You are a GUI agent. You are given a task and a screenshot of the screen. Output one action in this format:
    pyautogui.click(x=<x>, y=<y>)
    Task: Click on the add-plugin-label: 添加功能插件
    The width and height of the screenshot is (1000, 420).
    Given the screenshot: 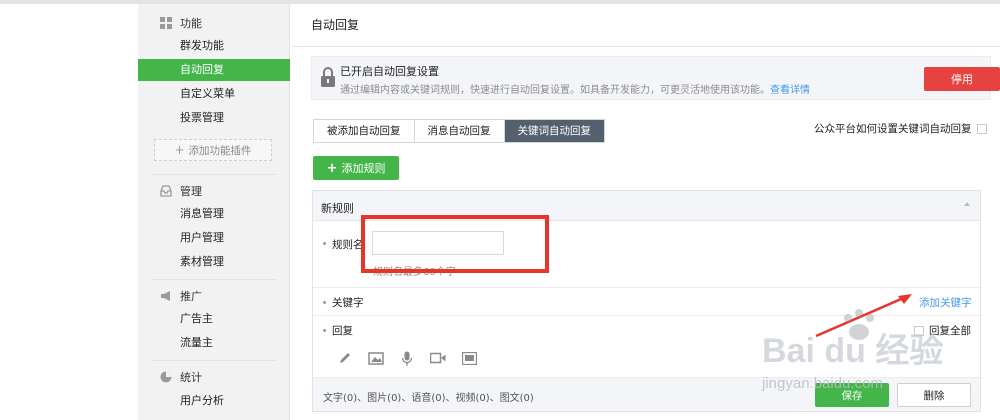 What is the action you would take?
    pyautogui.click(x=220, y=150)
    